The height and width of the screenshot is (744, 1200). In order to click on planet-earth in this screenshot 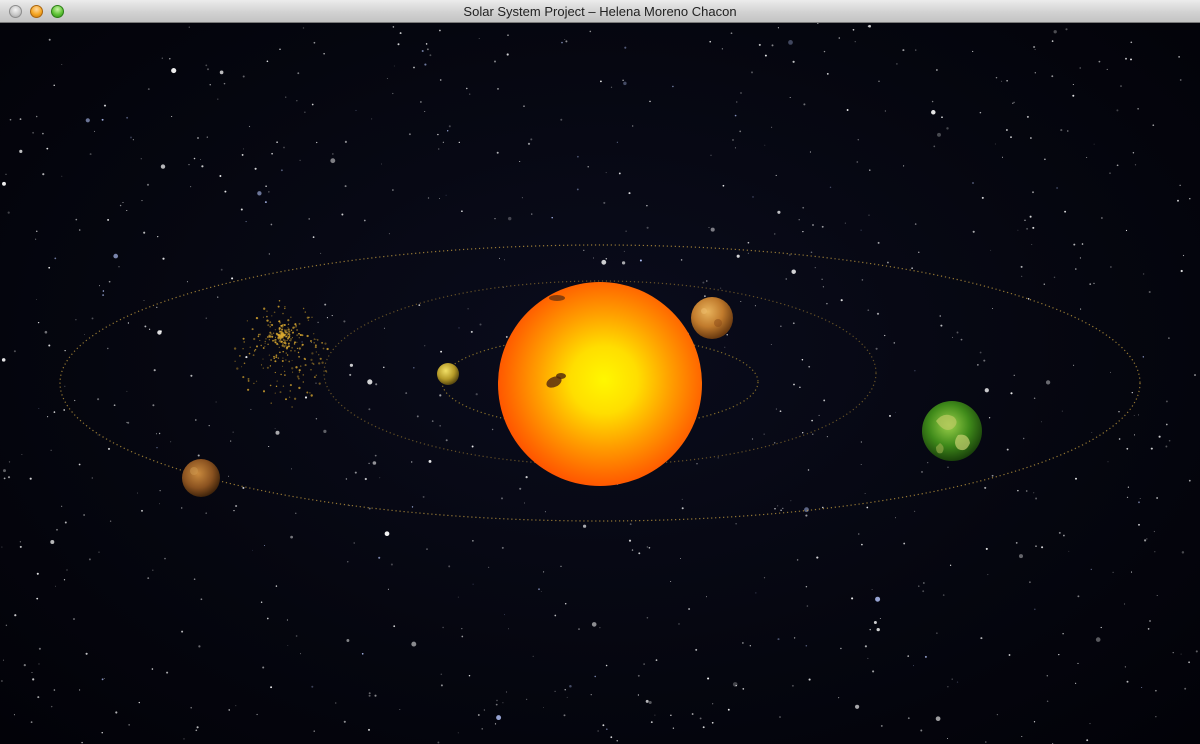, I will do `click(952, 431)`.